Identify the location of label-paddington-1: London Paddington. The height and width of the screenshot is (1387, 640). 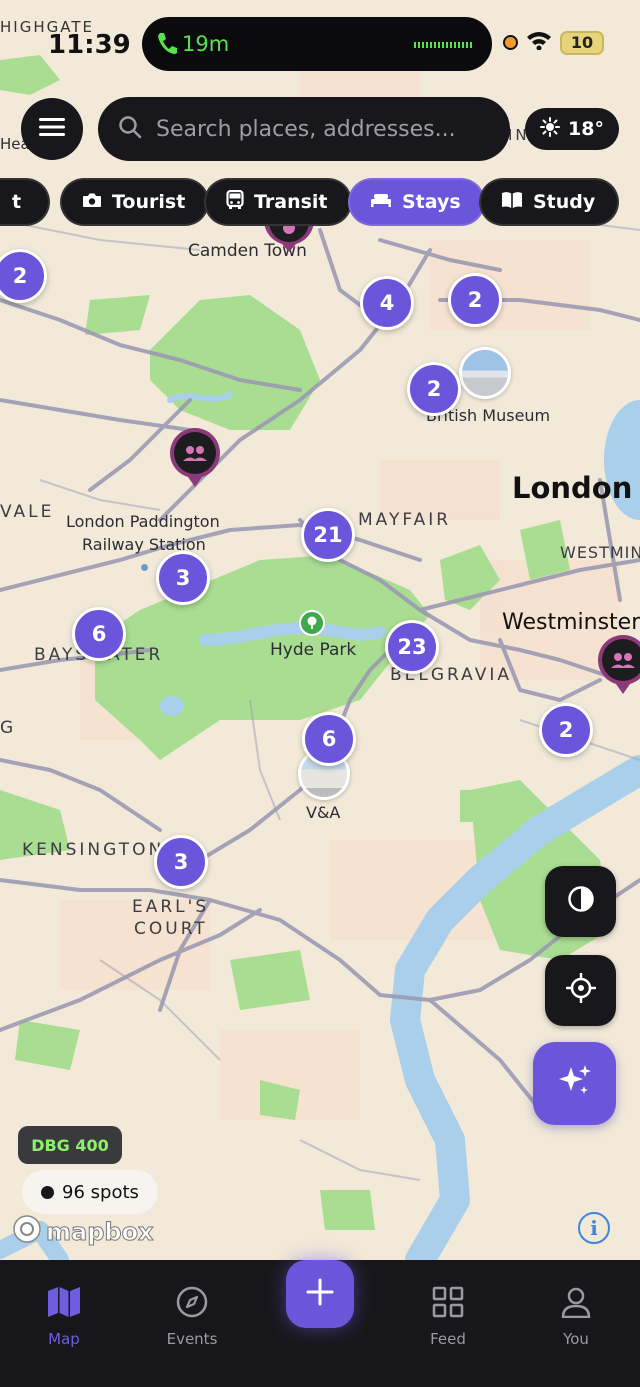
(143, 521).